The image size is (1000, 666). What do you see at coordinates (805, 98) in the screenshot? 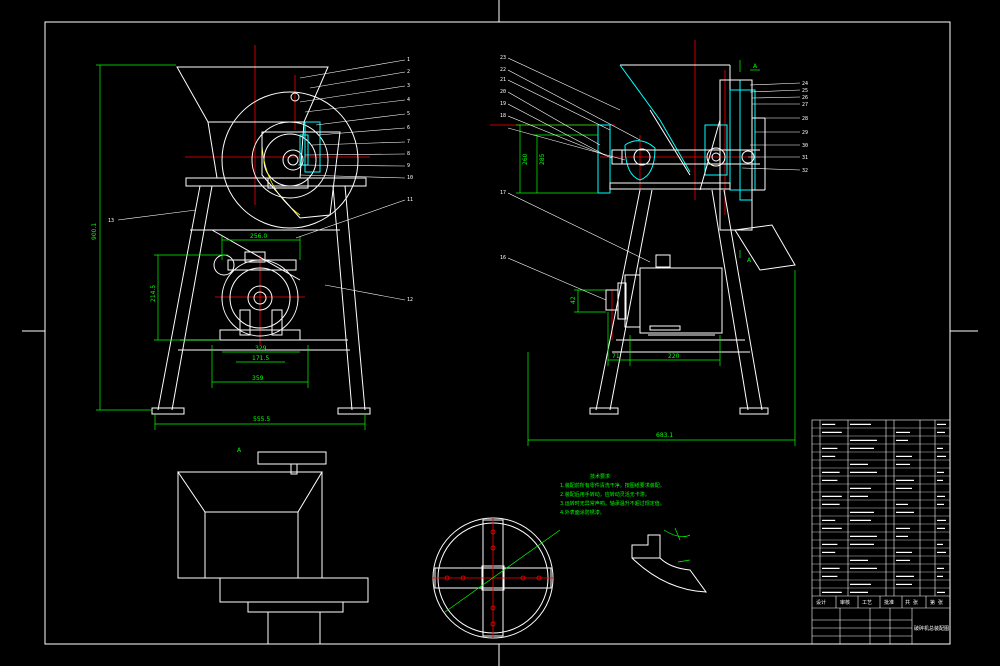
I see `side-balloon-26: 26` at bounding box center [805, 98].